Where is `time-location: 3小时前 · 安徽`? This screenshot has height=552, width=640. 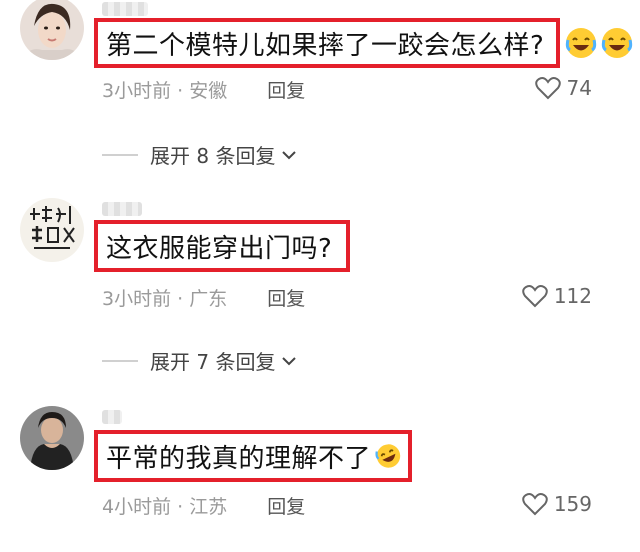 time-location: 3小时前 · 安徽 is located at coordinates (165, 91).